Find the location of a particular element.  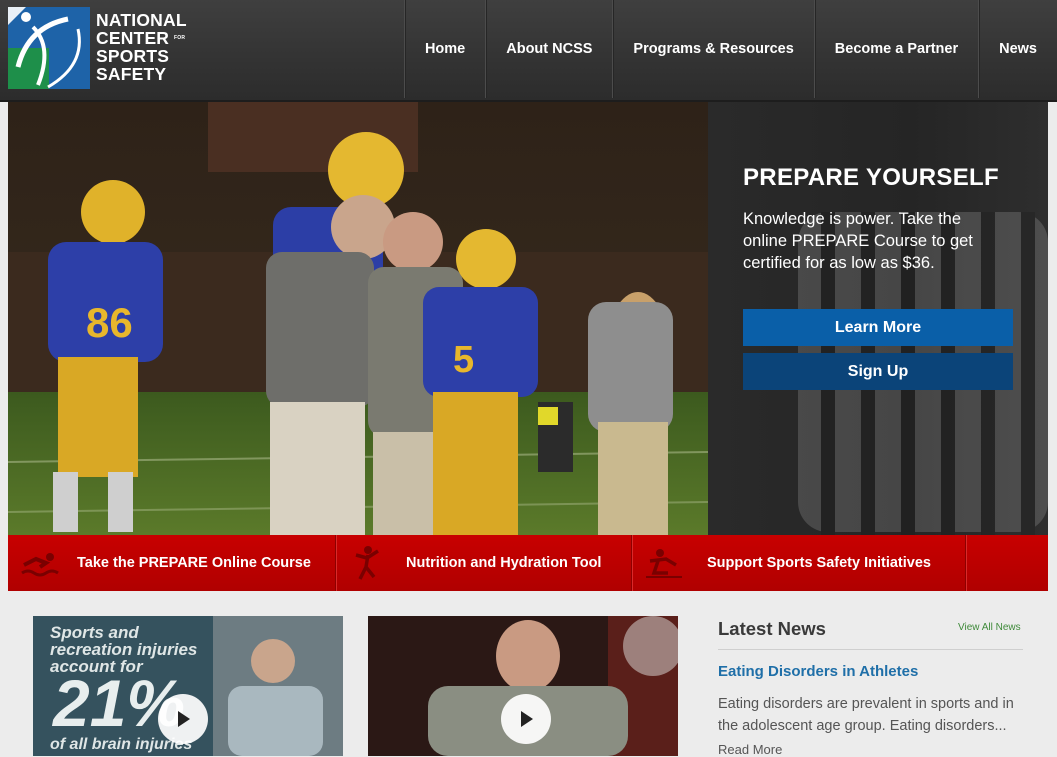

video-overlay-line-2: recreation injuries is located at coordinates (124, 649).